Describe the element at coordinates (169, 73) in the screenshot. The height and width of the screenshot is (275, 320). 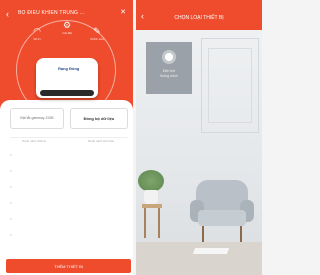
I see `device-type-label: Đèn led thông minh` at that location.